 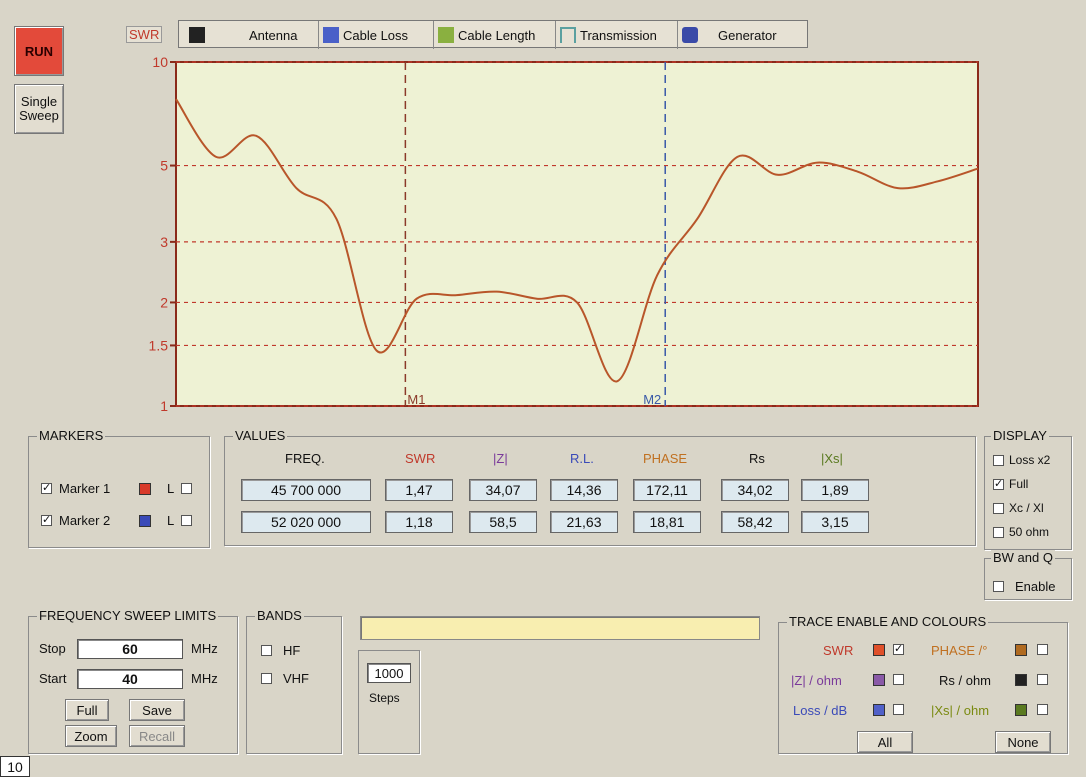 I want to click on steps-group: 1000 Steps, so click(x=389, y=702).